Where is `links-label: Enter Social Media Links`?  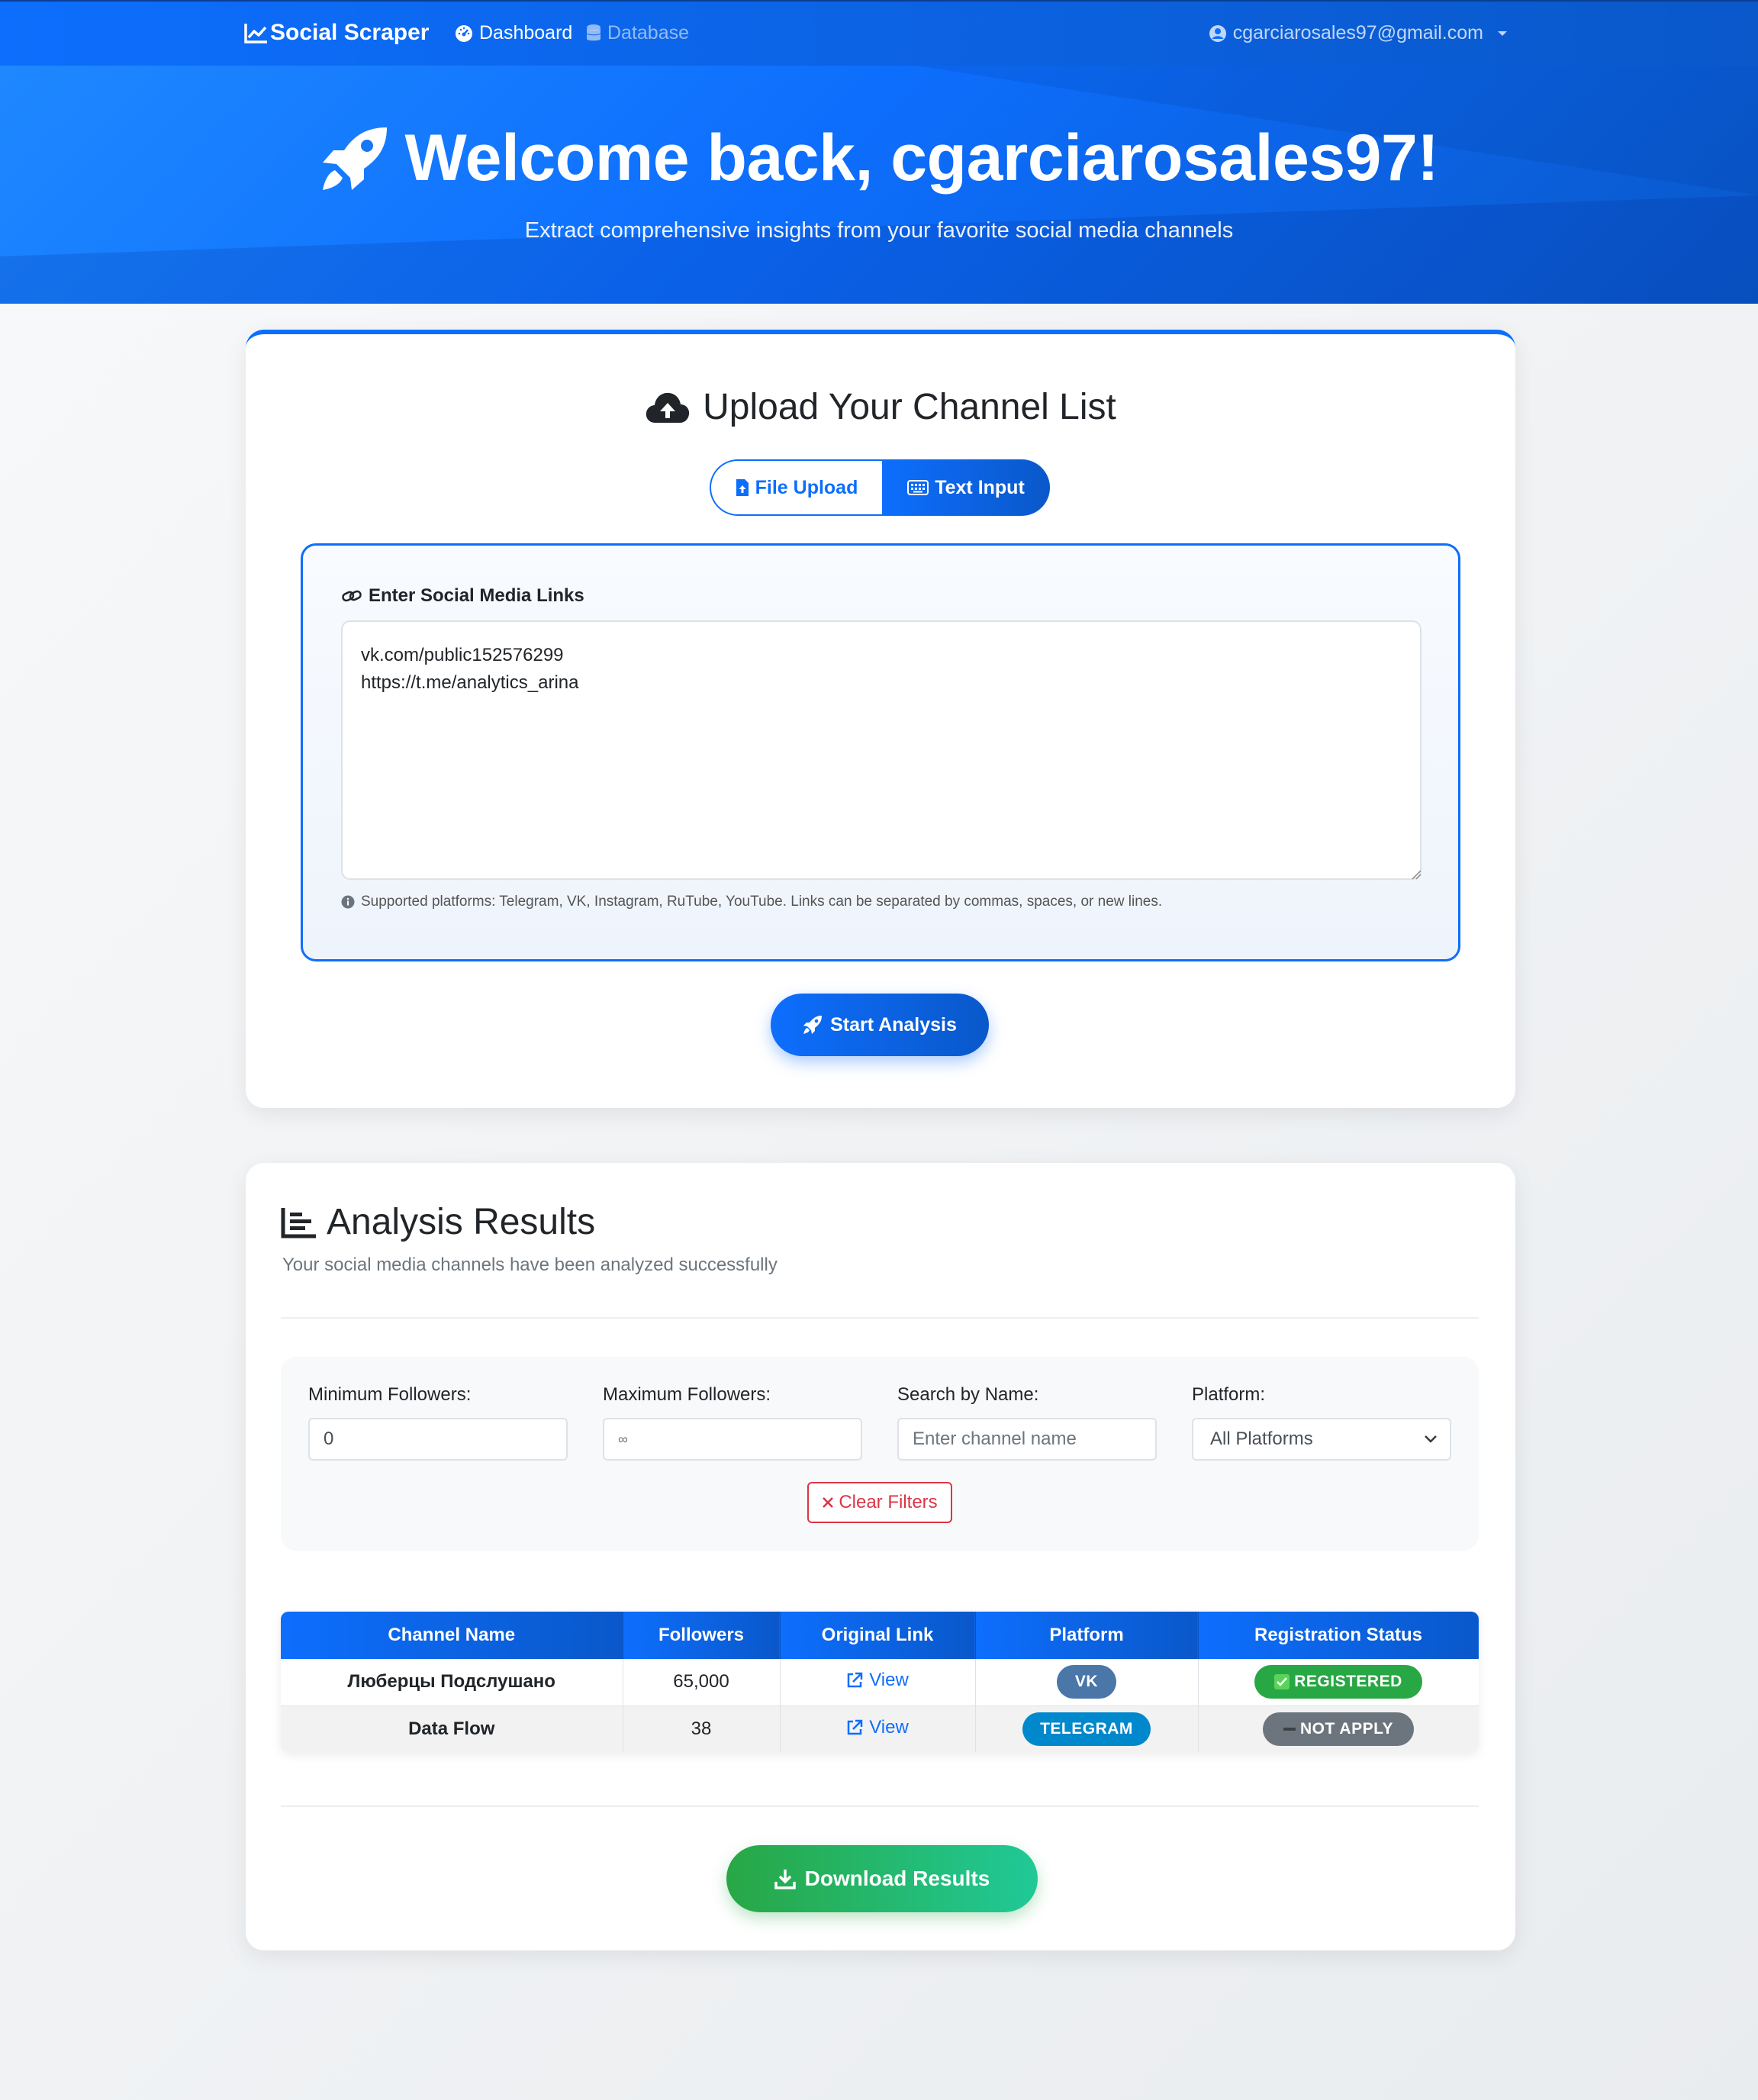 links-label: Enter Social Media Links is located at coordinates (463, 596).